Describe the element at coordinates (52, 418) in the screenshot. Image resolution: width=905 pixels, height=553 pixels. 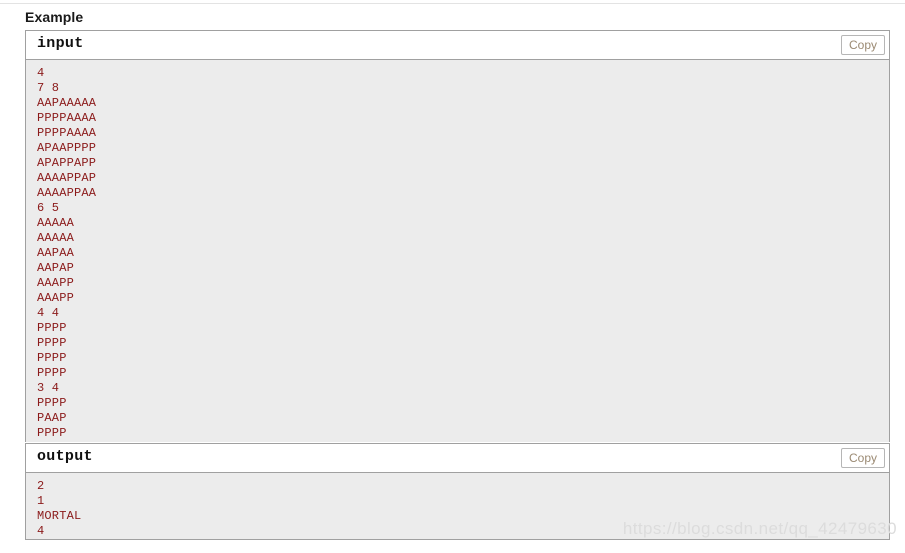
I see `code-line: PAAP` at that location.